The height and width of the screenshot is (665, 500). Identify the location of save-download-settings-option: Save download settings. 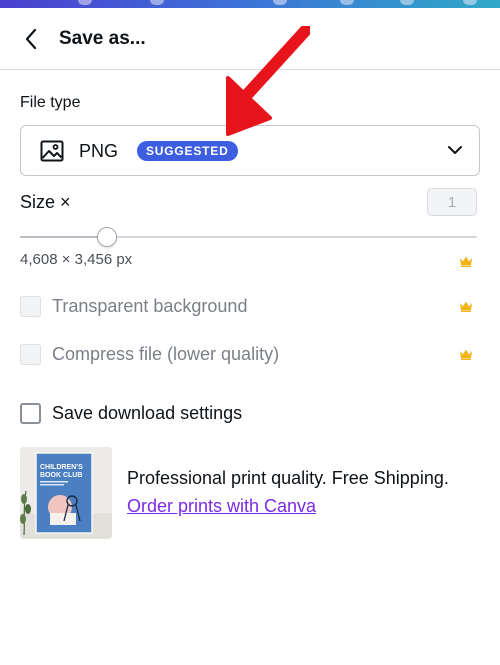
(131, 413).